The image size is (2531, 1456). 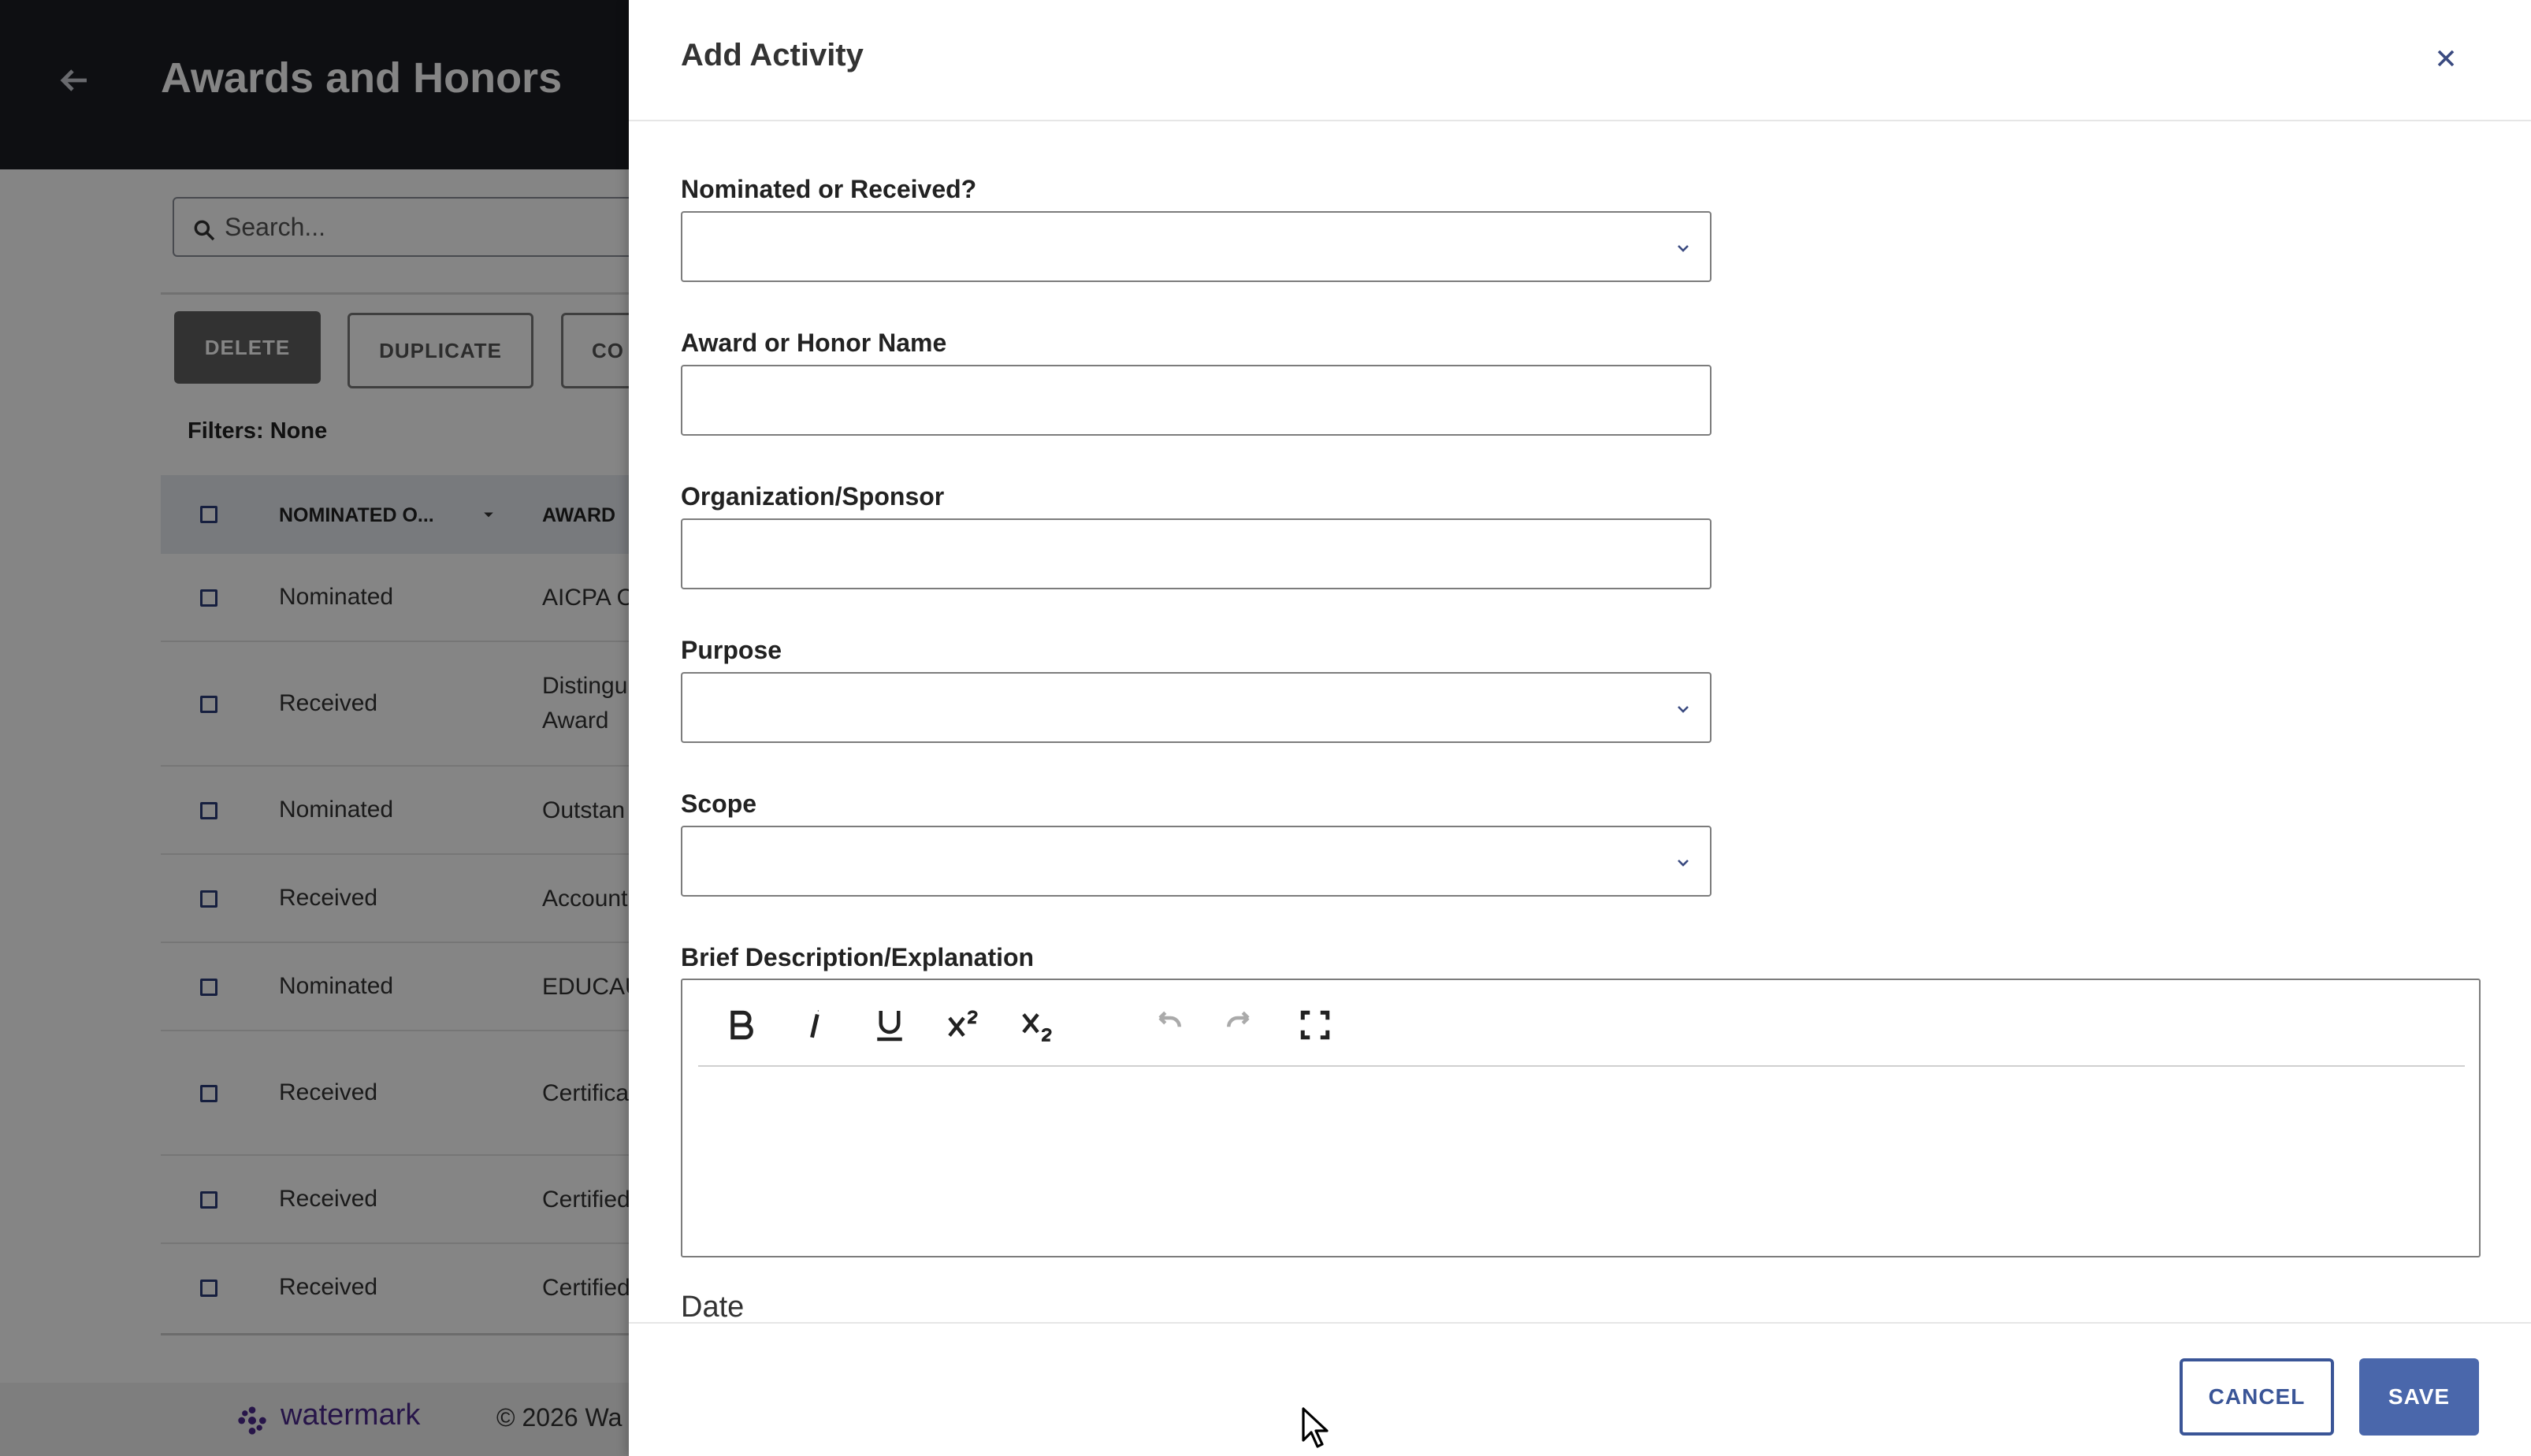 I want to click on award-name-input, so click(x=1196, y=400).